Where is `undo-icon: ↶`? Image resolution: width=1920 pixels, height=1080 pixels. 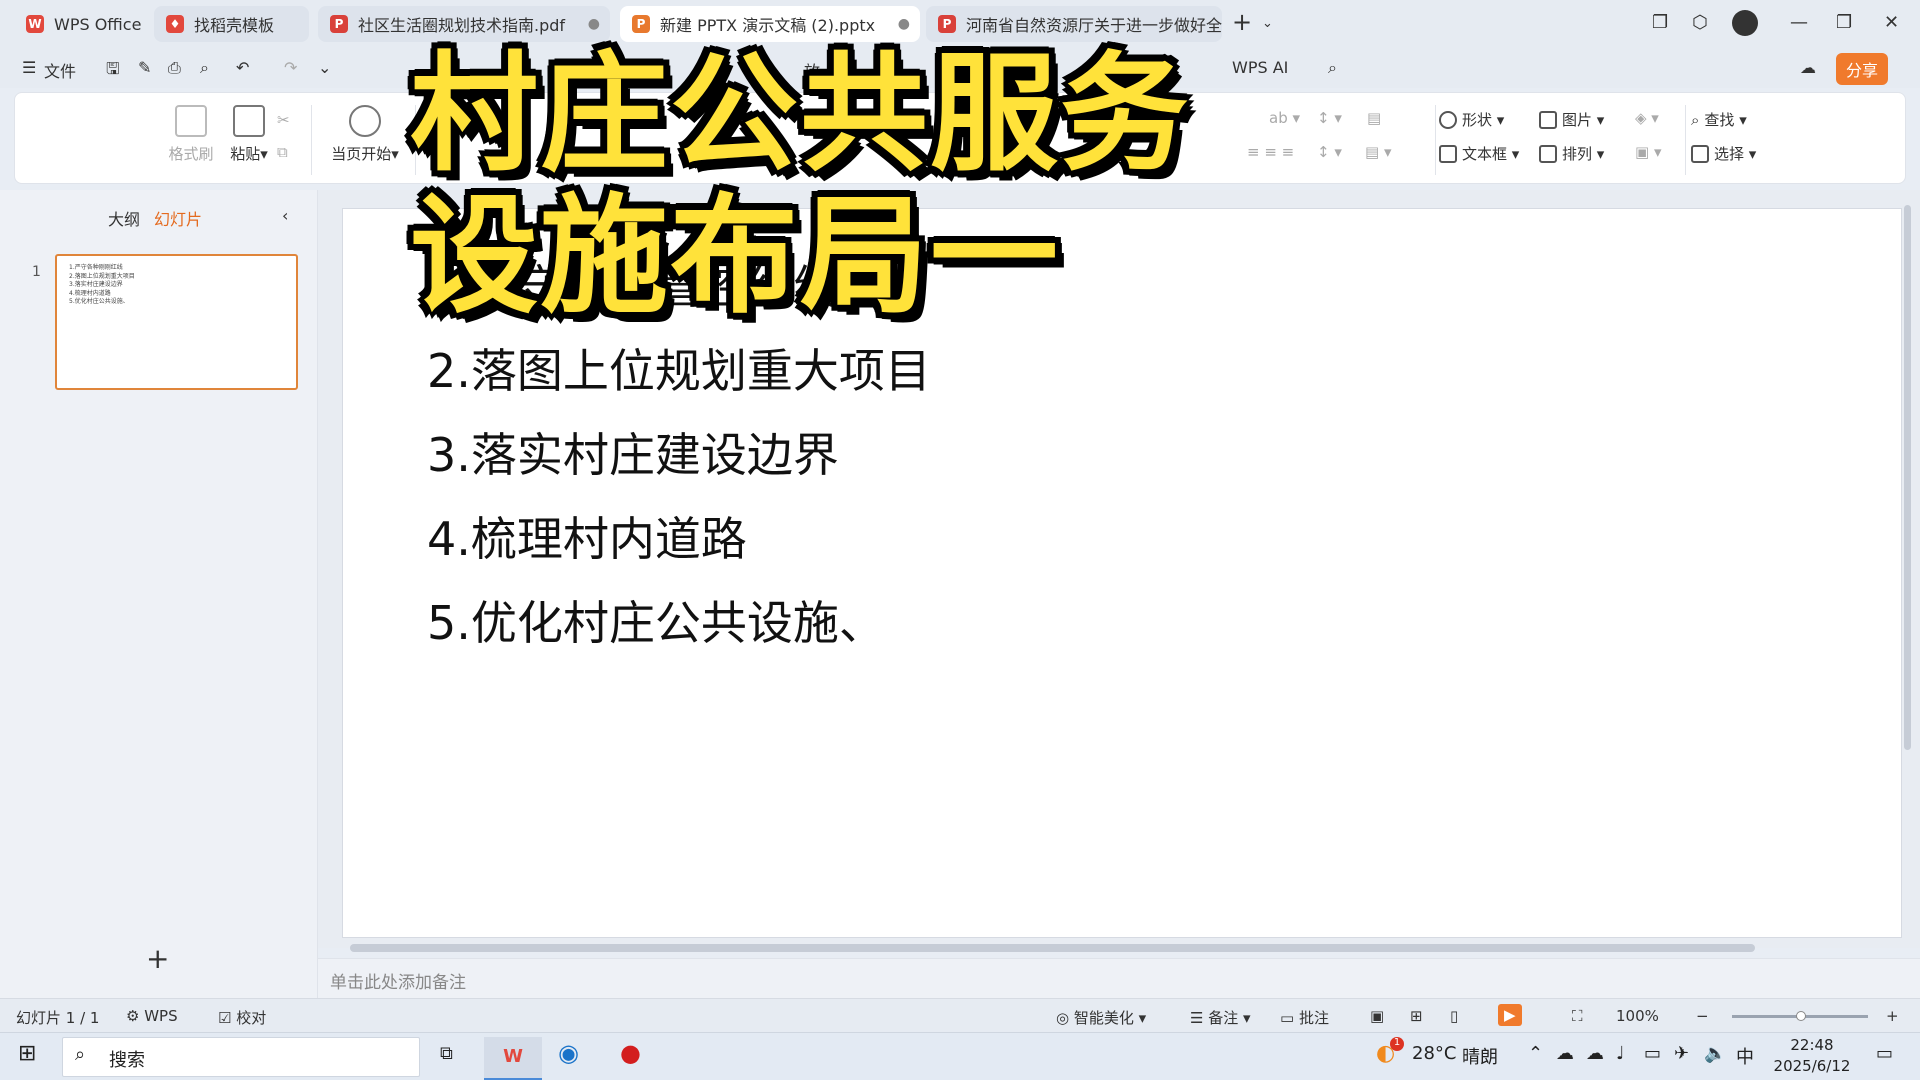
undo-icon: ↶ is located at coordinates (242, 67).